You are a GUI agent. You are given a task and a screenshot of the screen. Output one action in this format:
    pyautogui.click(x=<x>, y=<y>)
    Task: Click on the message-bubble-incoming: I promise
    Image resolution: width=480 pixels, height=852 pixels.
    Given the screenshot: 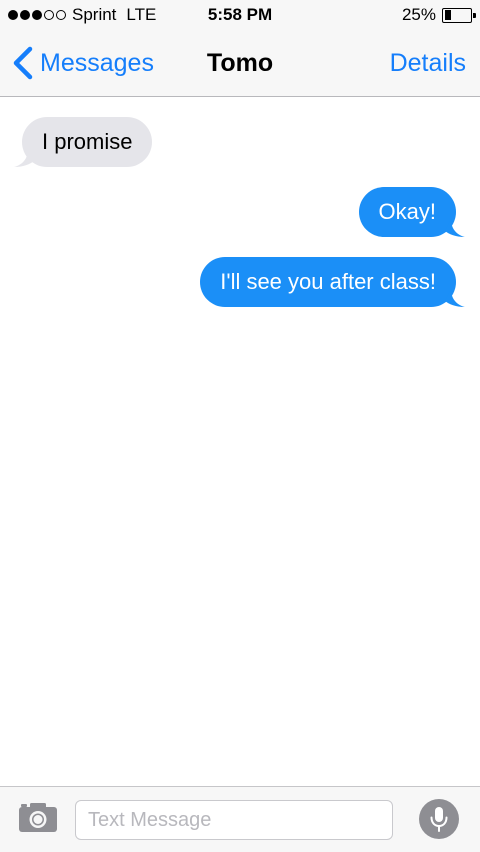 What is the action you would take?
    pyautogui.click(x=83, y=142)
    